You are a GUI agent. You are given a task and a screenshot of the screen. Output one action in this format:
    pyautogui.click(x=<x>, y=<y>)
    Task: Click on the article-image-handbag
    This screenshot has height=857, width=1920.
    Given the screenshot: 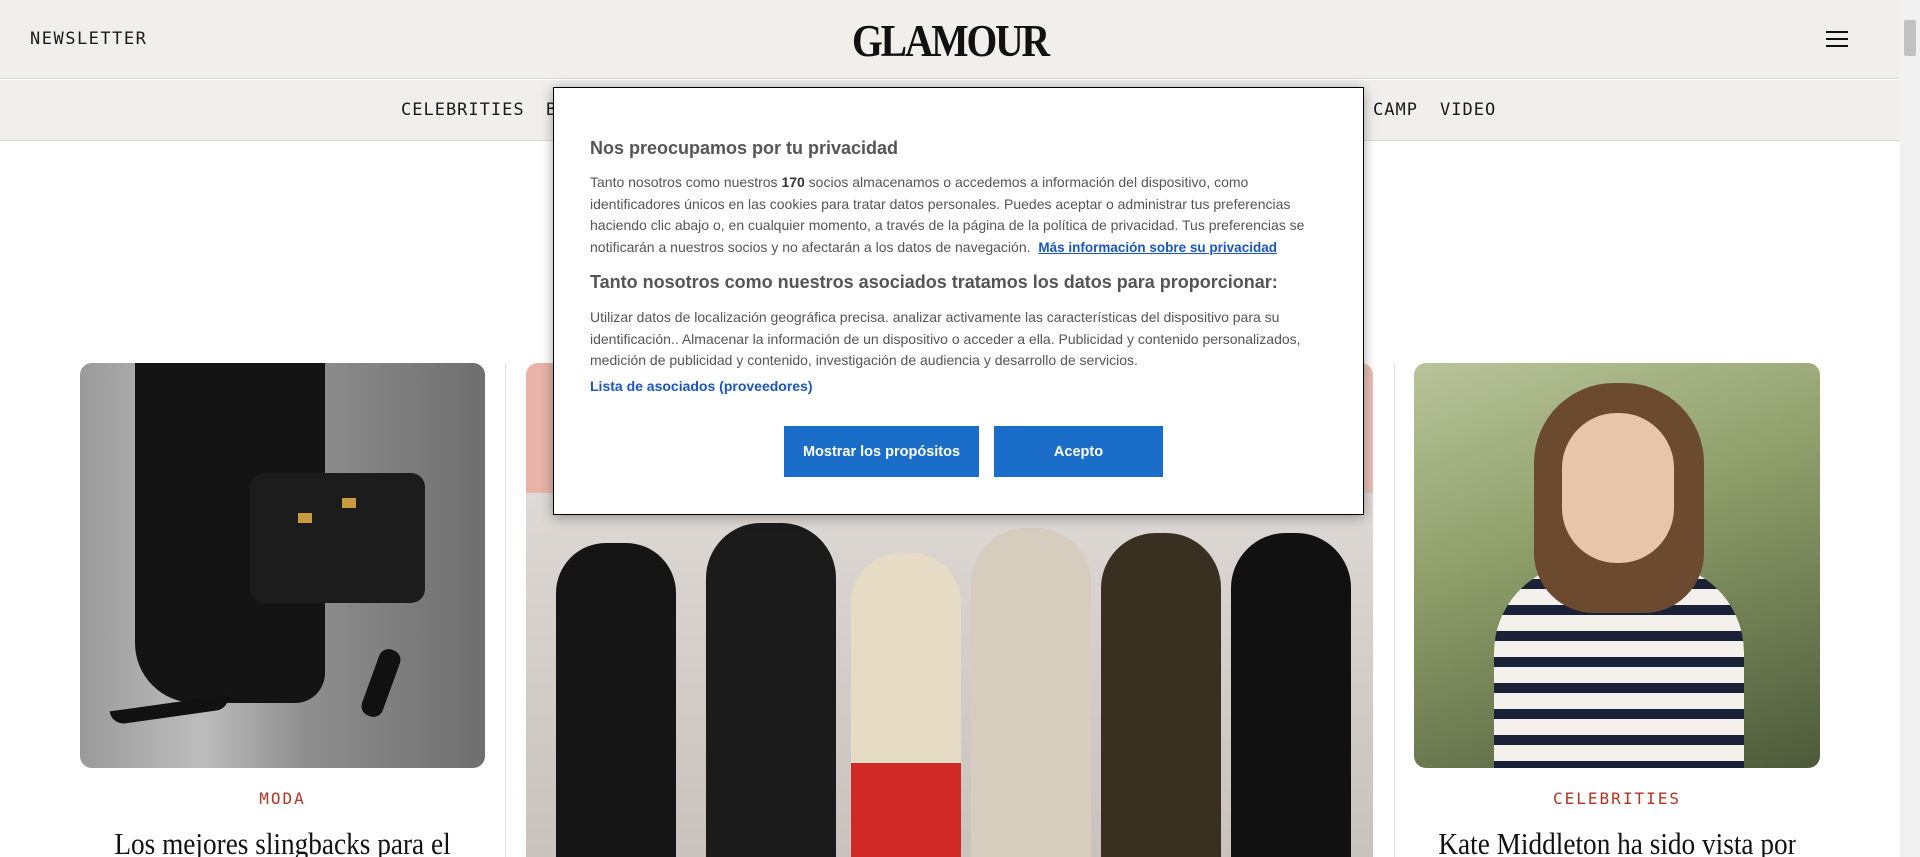 What is the action you would take?
    pyautogui.click(x=282, y=565)
    